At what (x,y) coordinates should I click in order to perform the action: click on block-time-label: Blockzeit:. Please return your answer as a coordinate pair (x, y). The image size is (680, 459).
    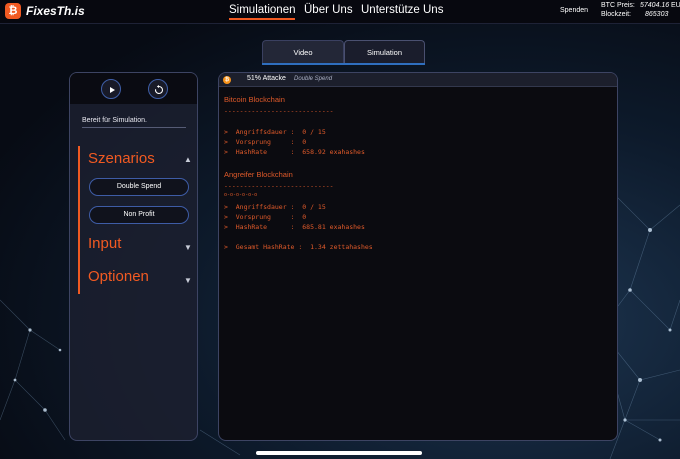
    Looking at the image, I should click on (616, 14).